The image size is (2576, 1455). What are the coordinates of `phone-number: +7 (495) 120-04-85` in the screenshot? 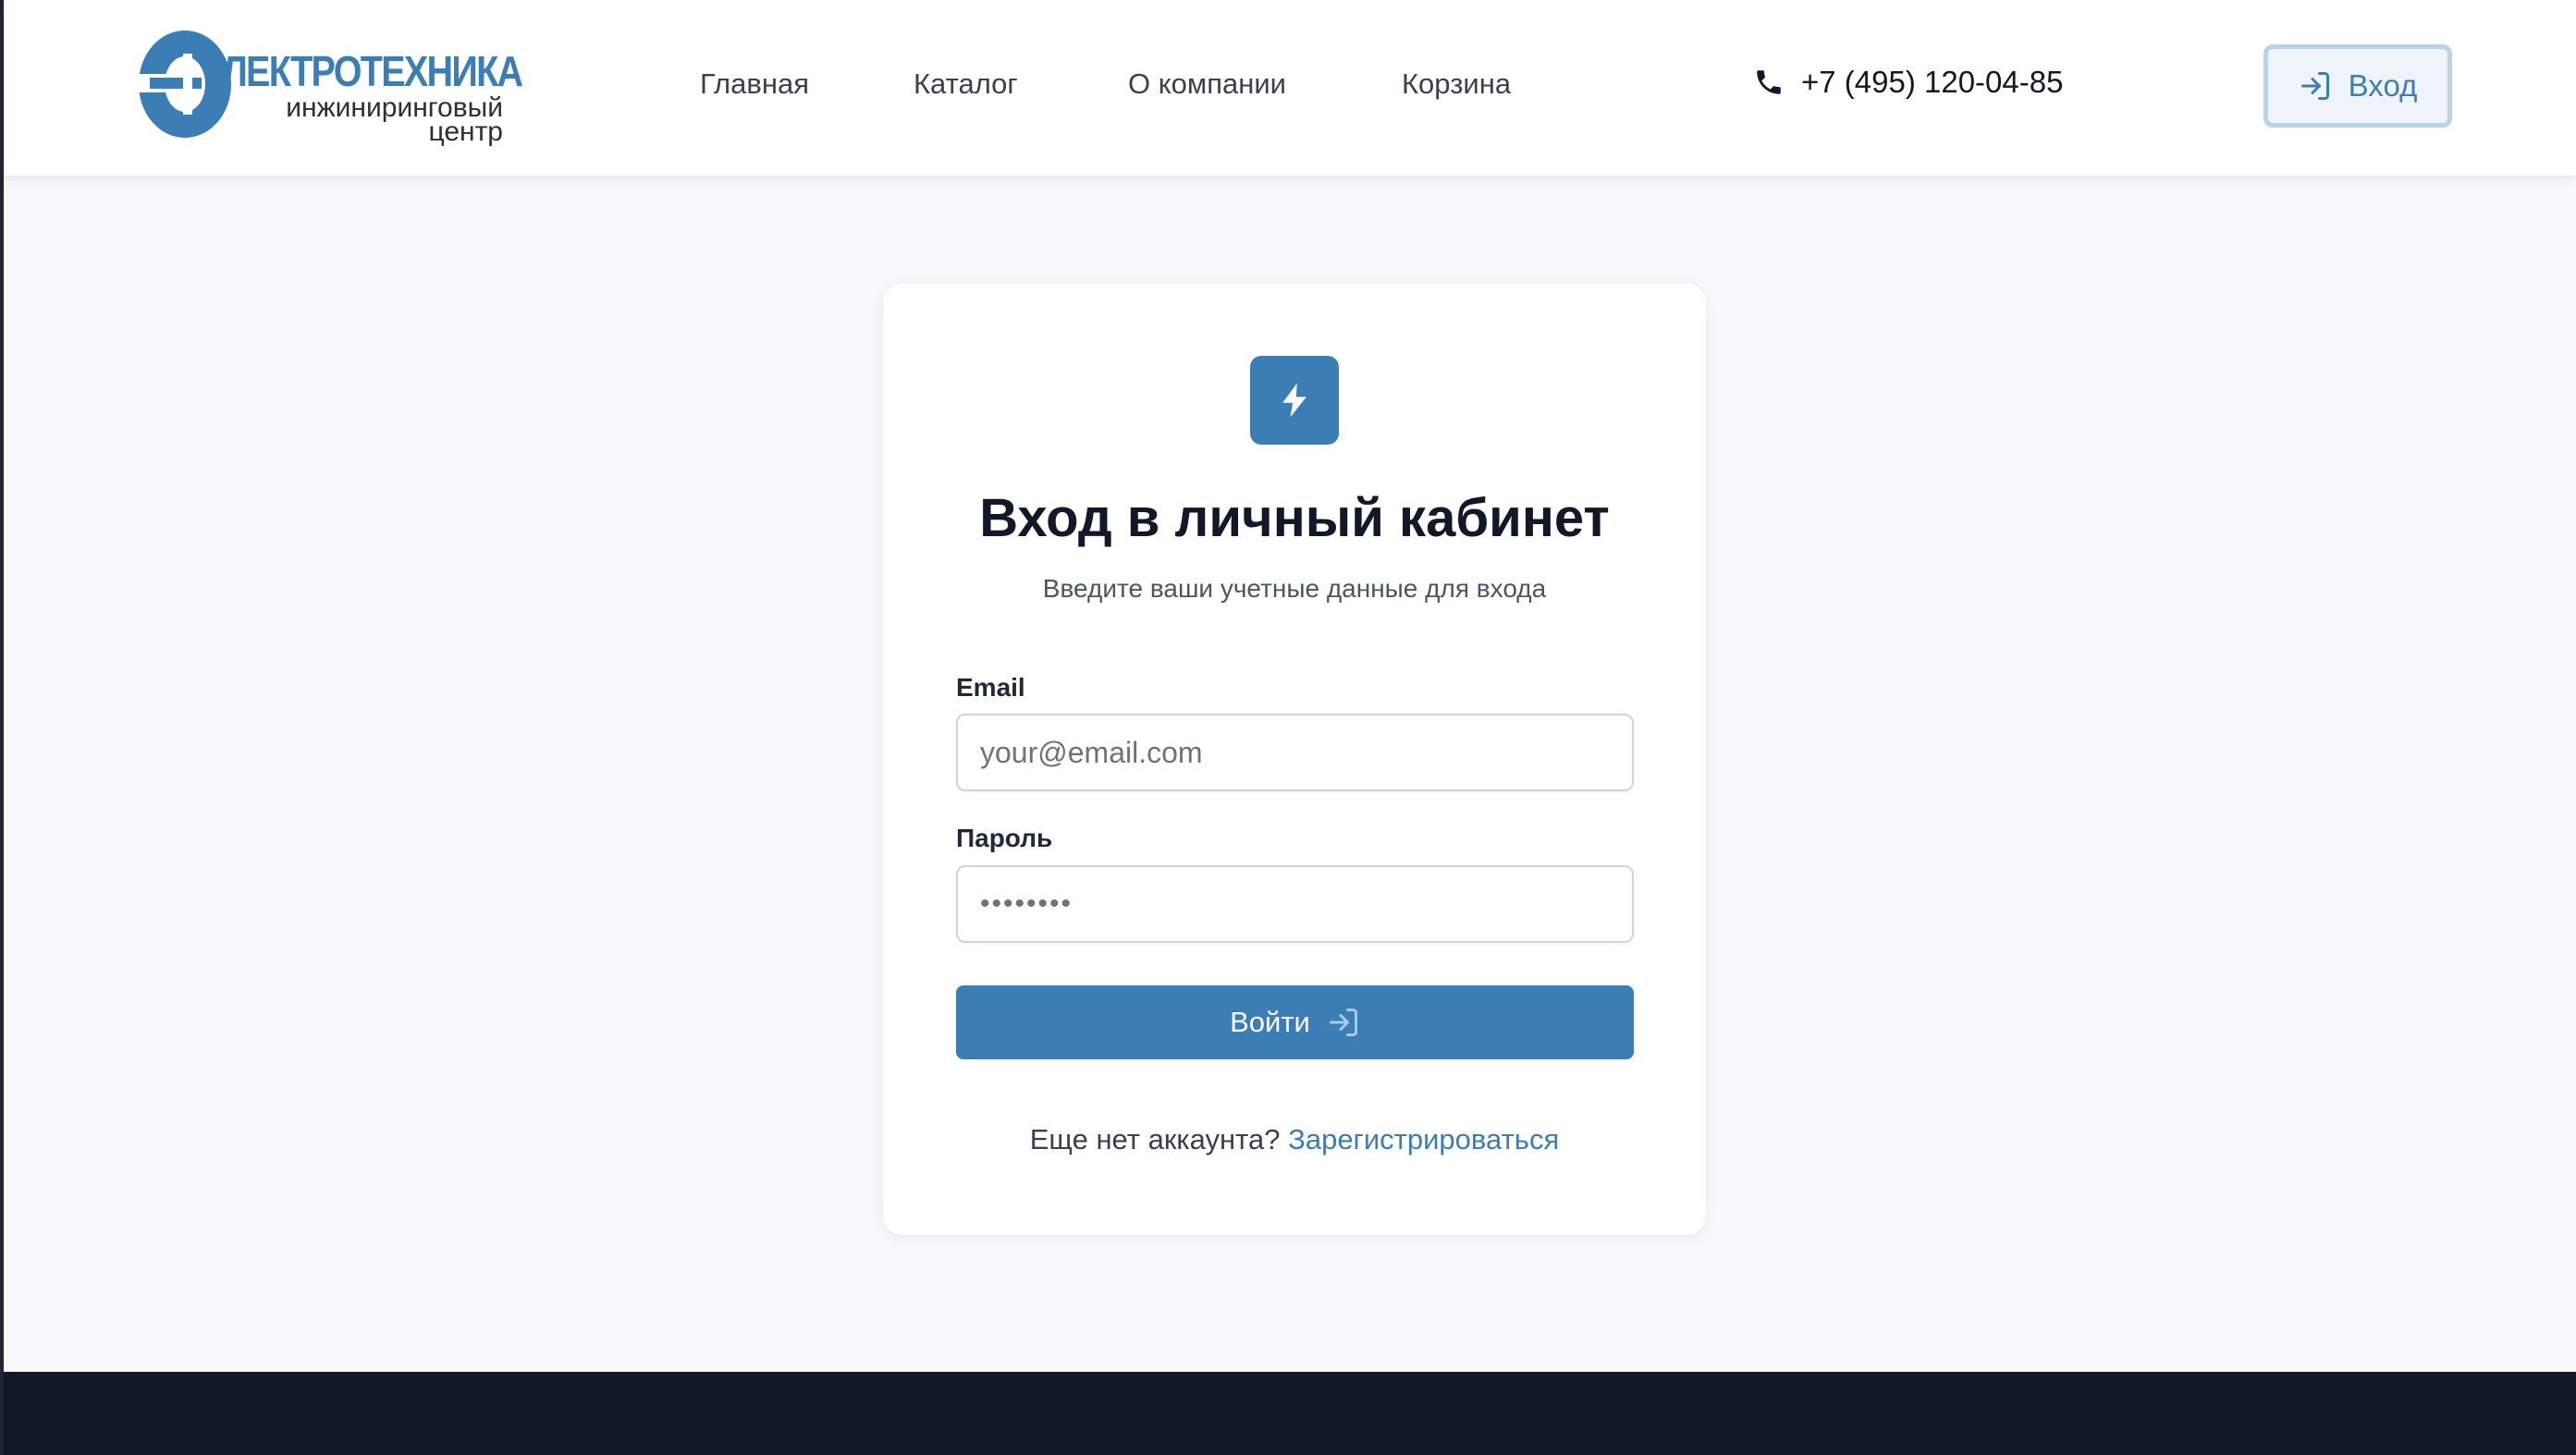 It's located at (1933, 82).